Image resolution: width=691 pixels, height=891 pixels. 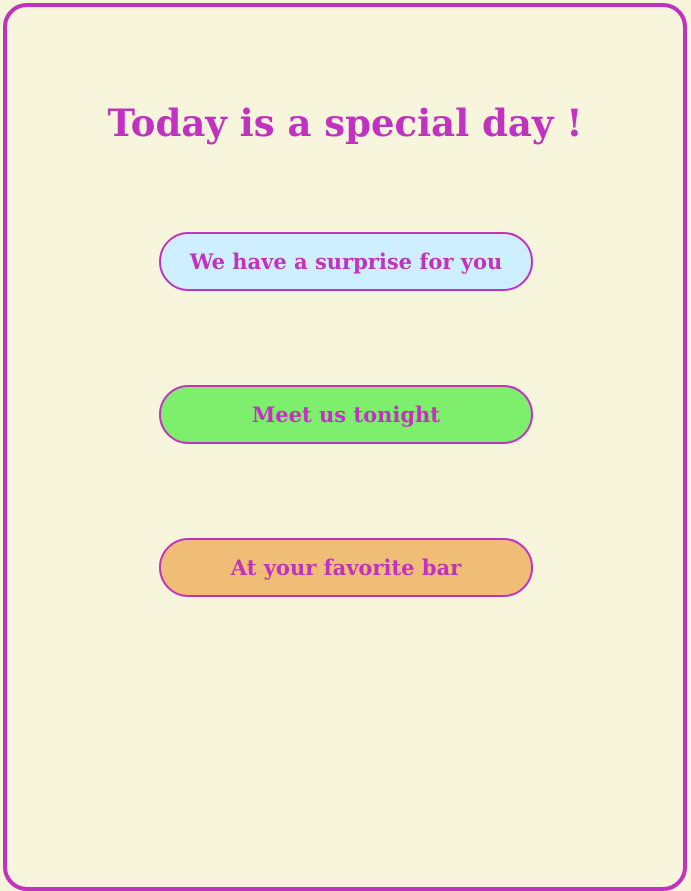 What do you see at coordinates (346, 414) in the screenshot?
I see `meet-tonight-button: Meet us tonight` at bounding box center [346, 414].